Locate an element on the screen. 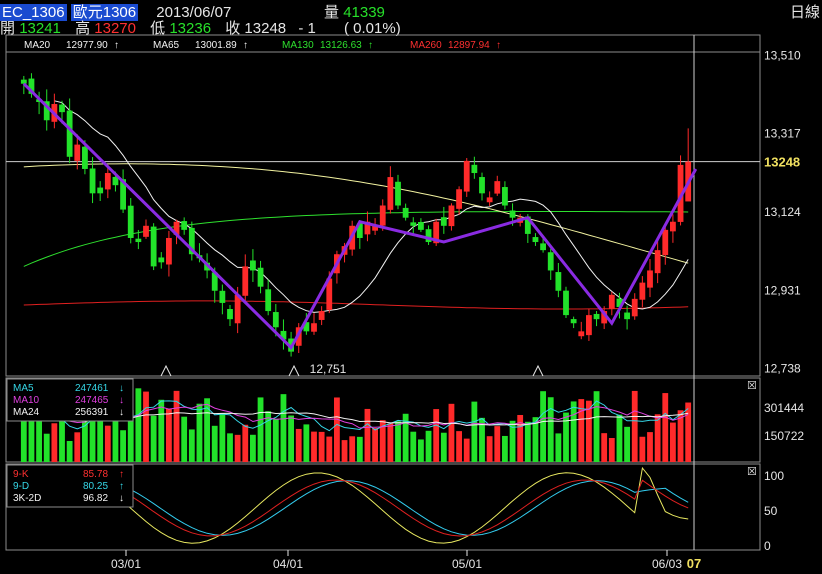 The height and width of the screenshot is (574, 822). x-tick-label: 04/01 is located at coordinates (288, 564).